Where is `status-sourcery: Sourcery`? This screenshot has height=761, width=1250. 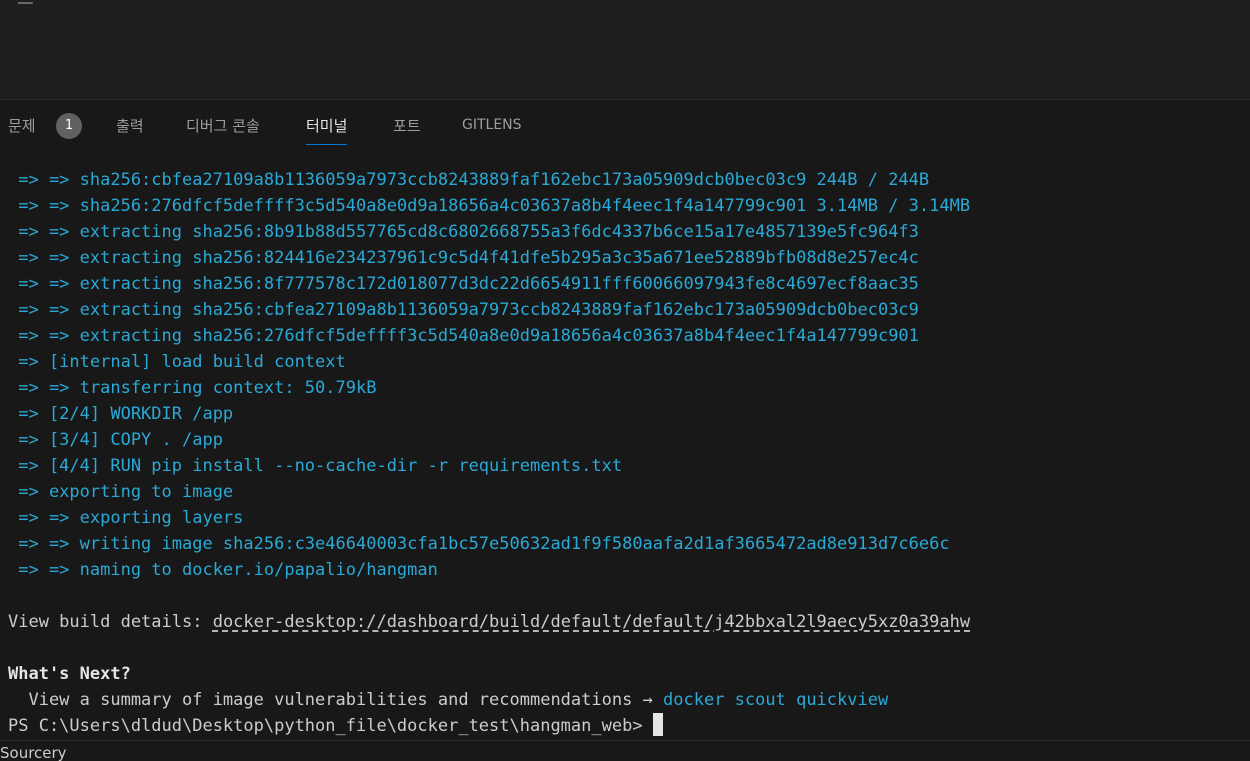
status-sourcery: Sourcery is located at coordinates (33, 752).